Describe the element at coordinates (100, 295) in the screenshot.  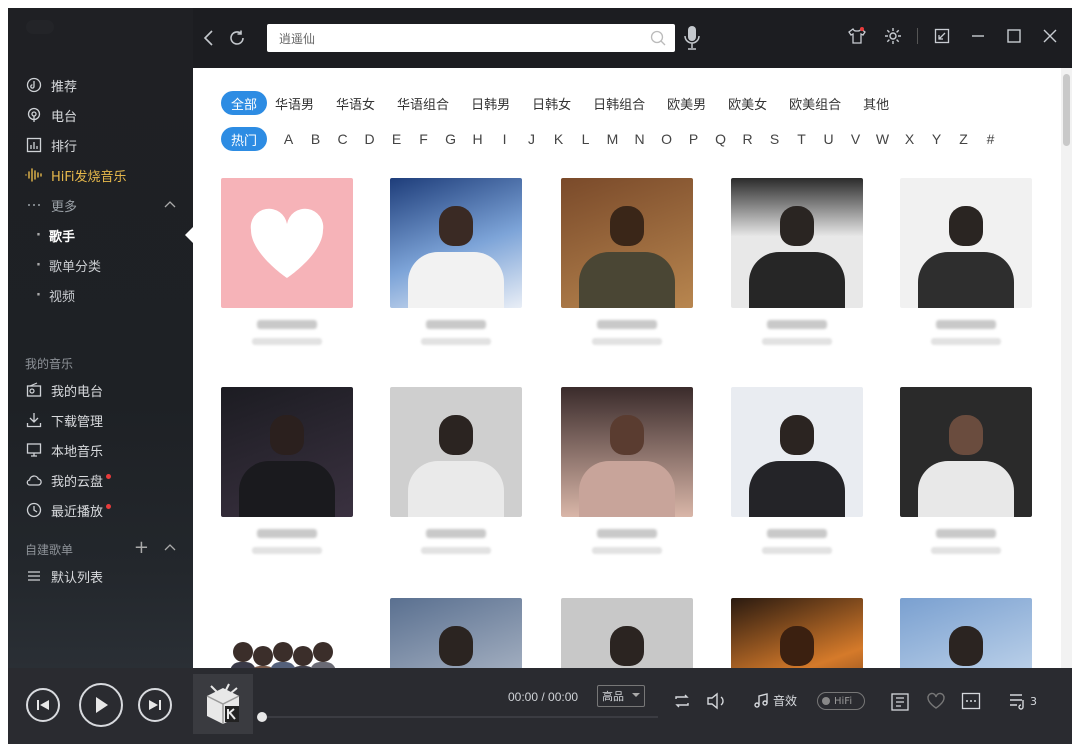
I see `sidebar-sub-video: 视频` at that location.